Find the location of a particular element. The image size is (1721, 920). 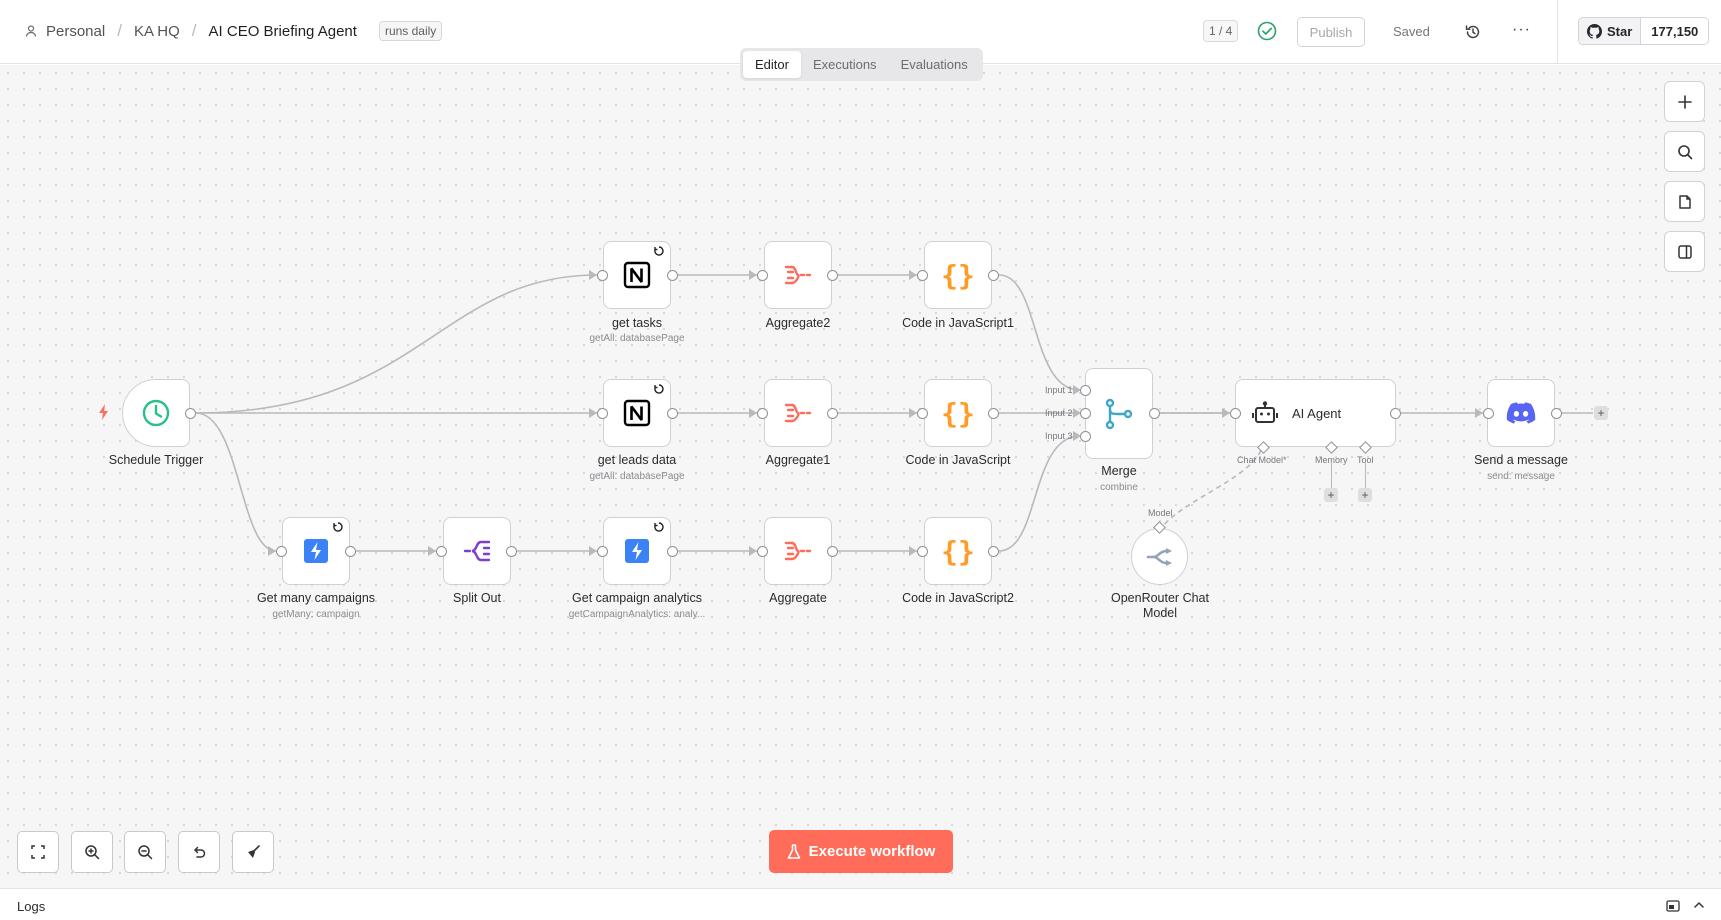

node-code-js: {} is located at coordinates (958, 413).